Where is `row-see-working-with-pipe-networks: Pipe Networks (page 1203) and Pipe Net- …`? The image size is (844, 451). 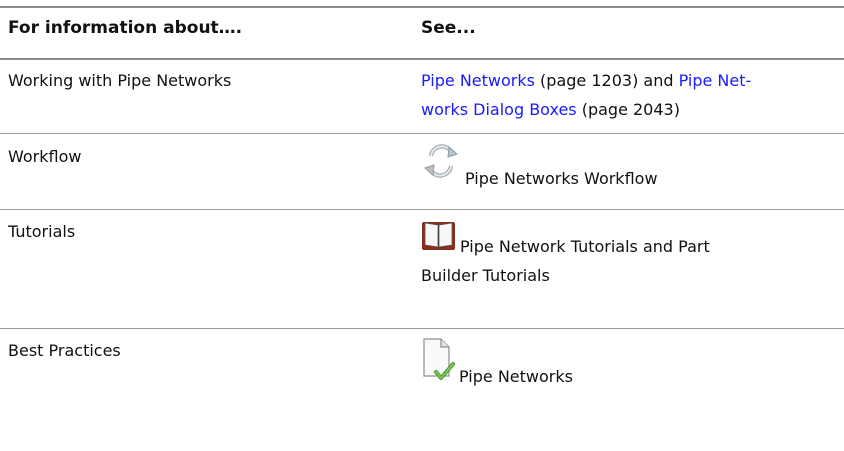 row-see-working-with-pipe-networks: Pipe Networks (page 1203) and Pipe Net- … is located at coordinates (623, 95).